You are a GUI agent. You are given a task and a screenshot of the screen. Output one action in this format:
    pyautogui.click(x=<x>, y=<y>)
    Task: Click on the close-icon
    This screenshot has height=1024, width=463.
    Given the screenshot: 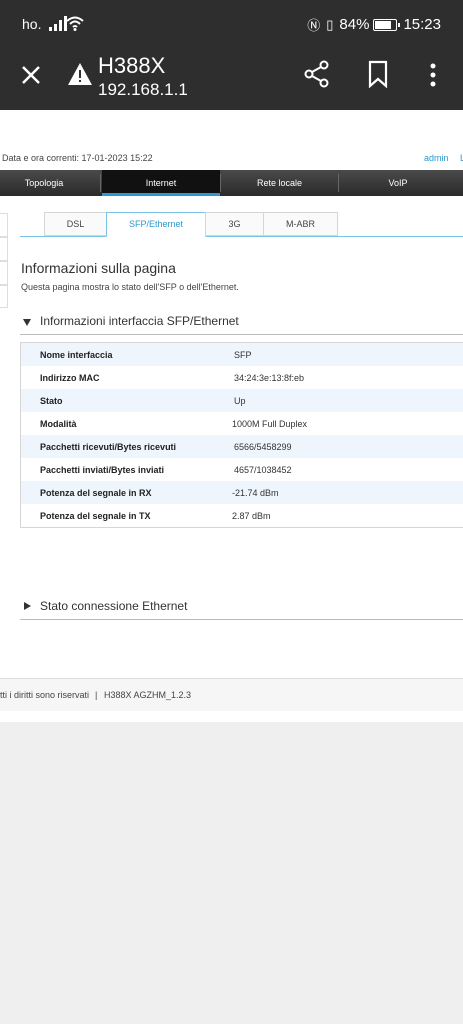 What is the action you would take?
    pyautogui.click(x=31, y=75)
    